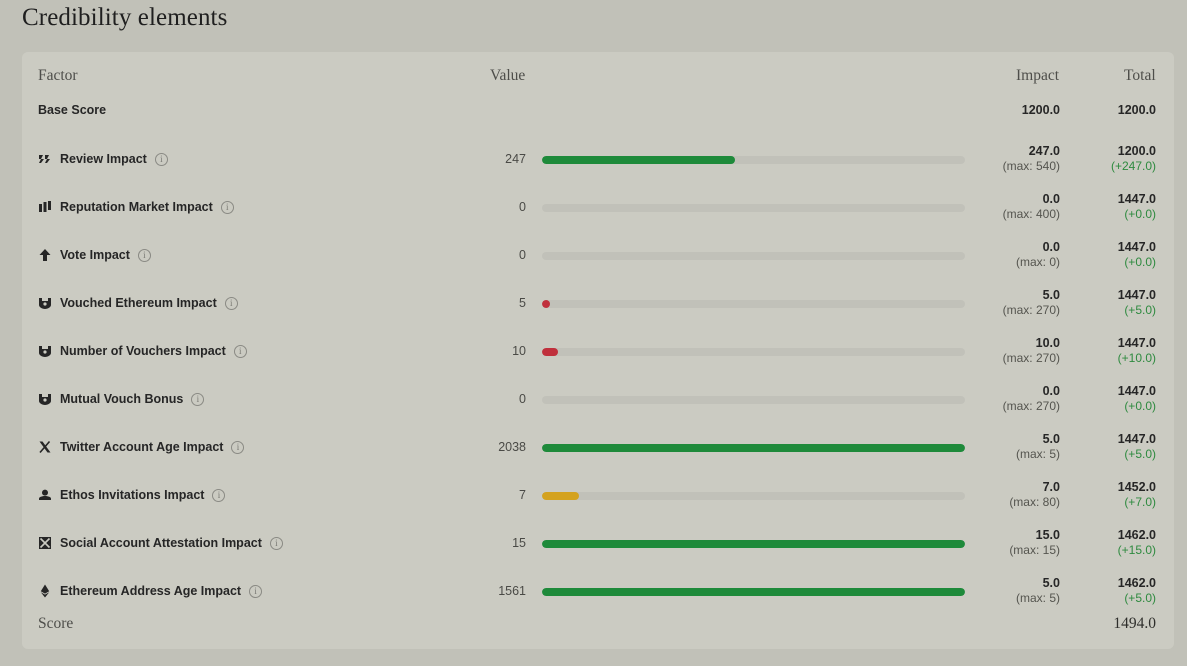 This screenshot has width=1187, height=666. Describe the element at coordinates (45, 447) in the screenshot. I see `x-logo-icon` at that location.